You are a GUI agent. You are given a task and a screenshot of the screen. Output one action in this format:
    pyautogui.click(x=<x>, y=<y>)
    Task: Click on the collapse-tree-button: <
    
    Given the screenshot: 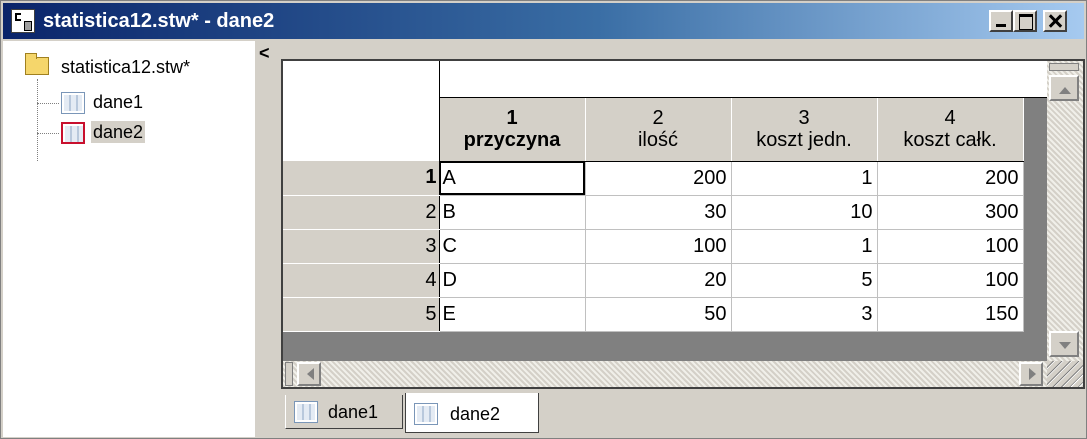 What is the action you would take?
    pyautogui.click(x=264, y=53)
    